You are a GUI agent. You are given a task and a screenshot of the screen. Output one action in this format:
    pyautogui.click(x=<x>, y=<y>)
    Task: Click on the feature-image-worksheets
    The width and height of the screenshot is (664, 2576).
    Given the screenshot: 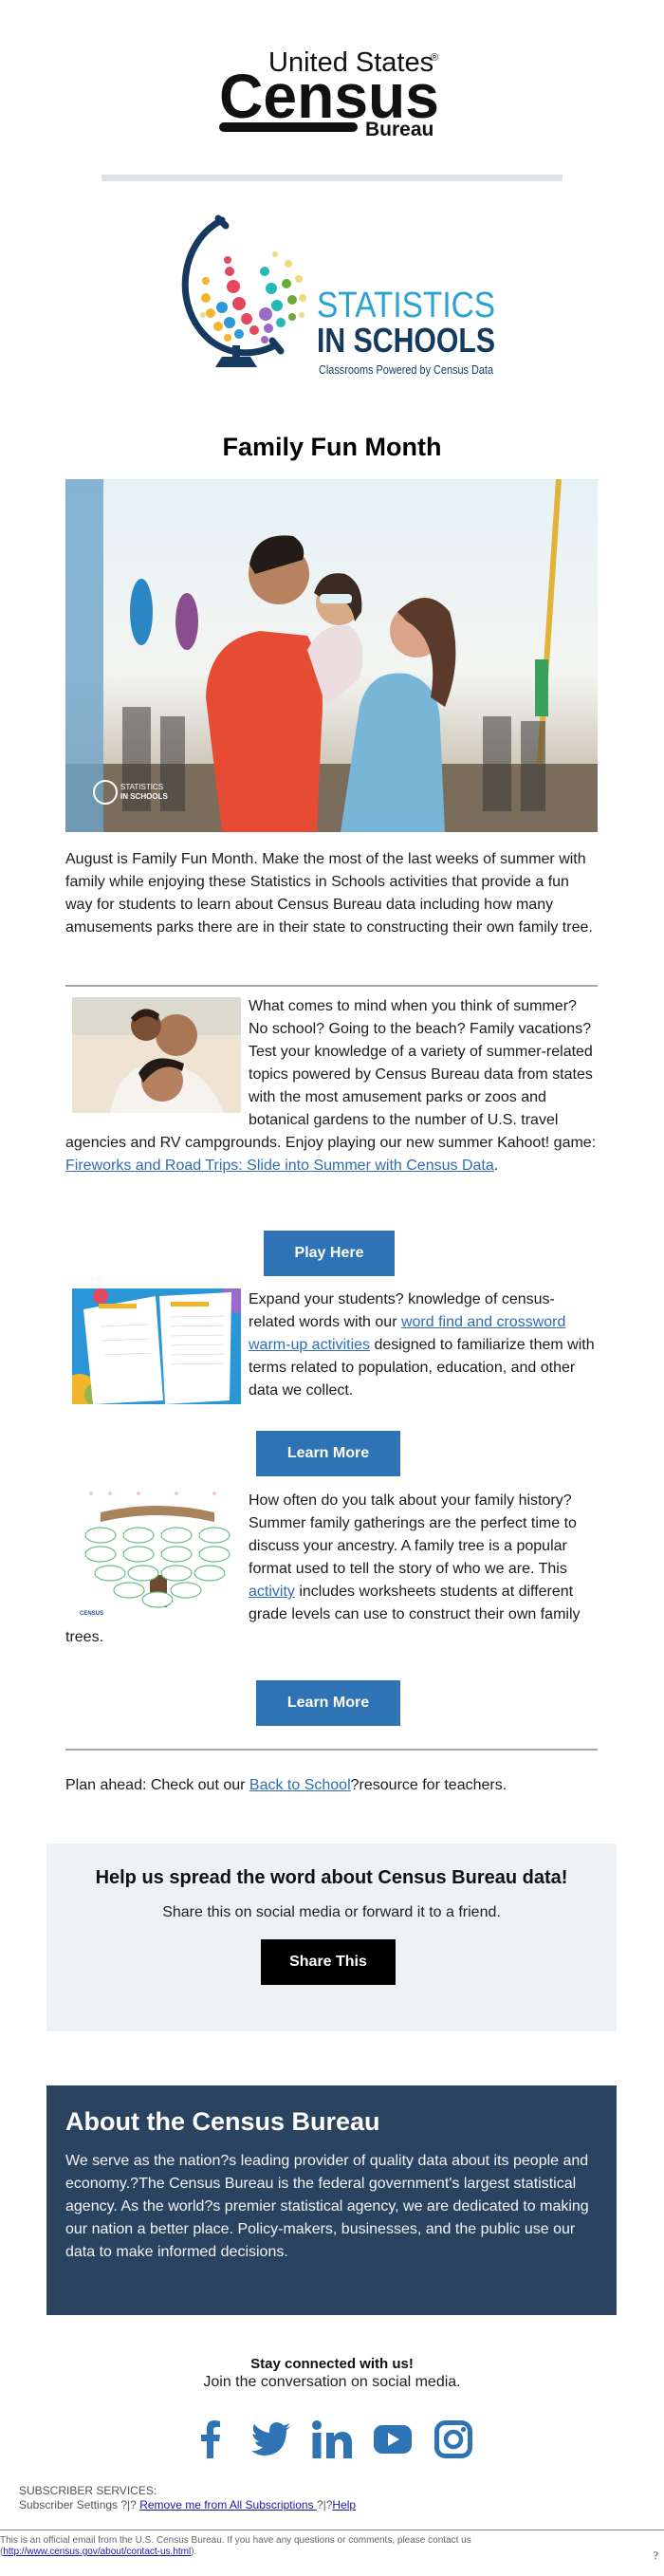 What is the action you would take?
    pyautogui.click(x=156, y=1346)
    